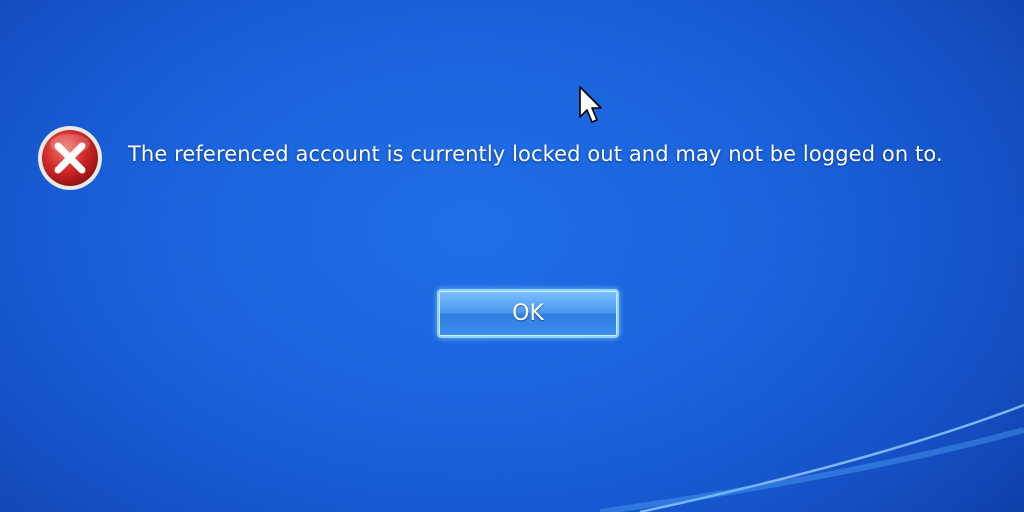  I want to click on ok-button: OK, so click(528, 313).